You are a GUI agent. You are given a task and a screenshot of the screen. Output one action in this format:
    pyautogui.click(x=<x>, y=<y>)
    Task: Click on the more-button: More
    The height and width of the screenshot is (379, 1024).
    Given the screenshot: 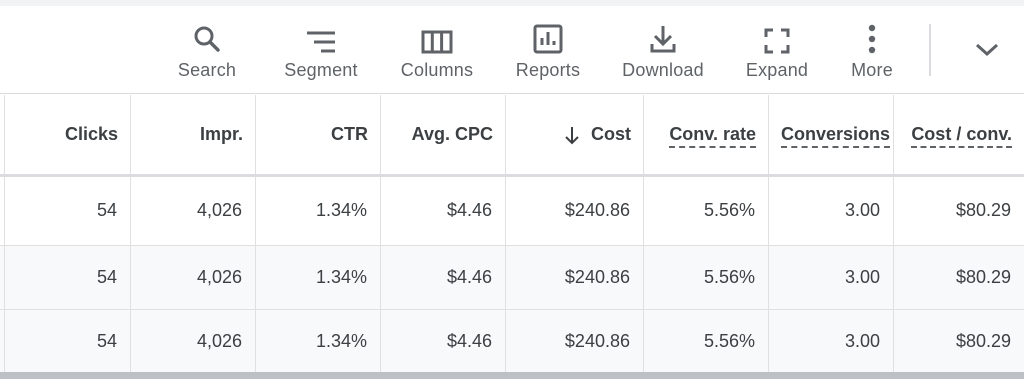 What is the action you would take?
    pyautogui.click(x=872, y=50)
    